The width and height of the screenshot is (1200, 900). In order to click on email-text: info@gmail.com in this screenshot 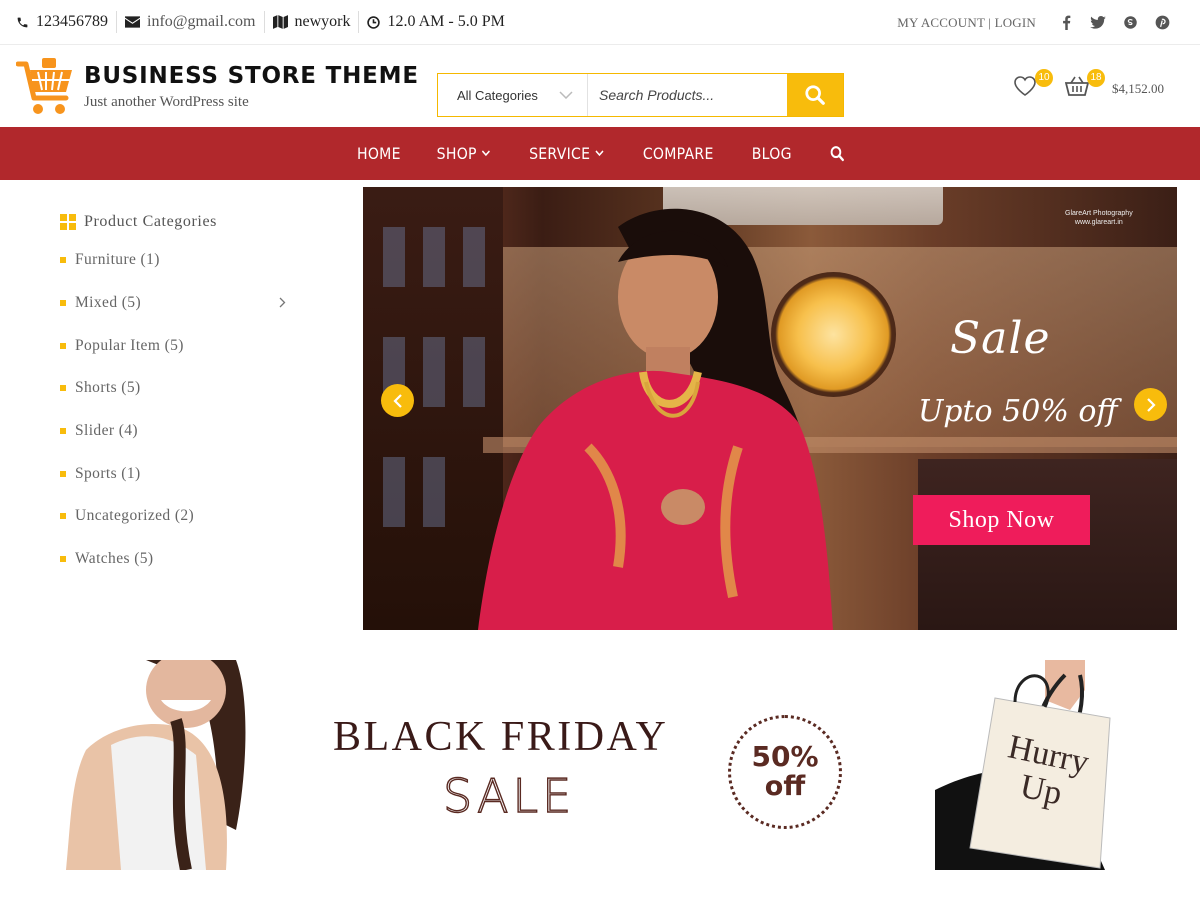, I will do `click(201, 22)`.